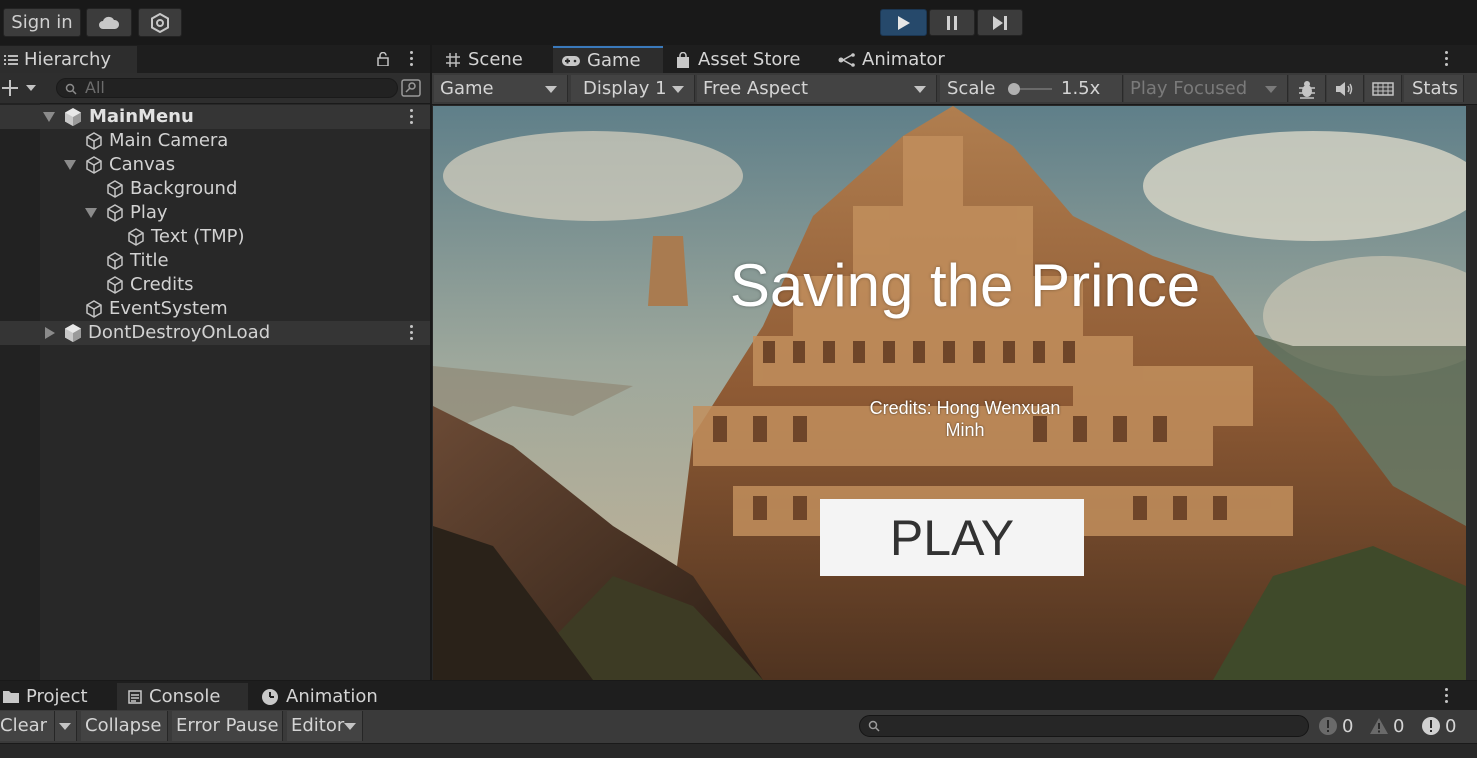 This screenshot has width=1477, height=758. I want to click on tab-project: Project, so click(56, 696).